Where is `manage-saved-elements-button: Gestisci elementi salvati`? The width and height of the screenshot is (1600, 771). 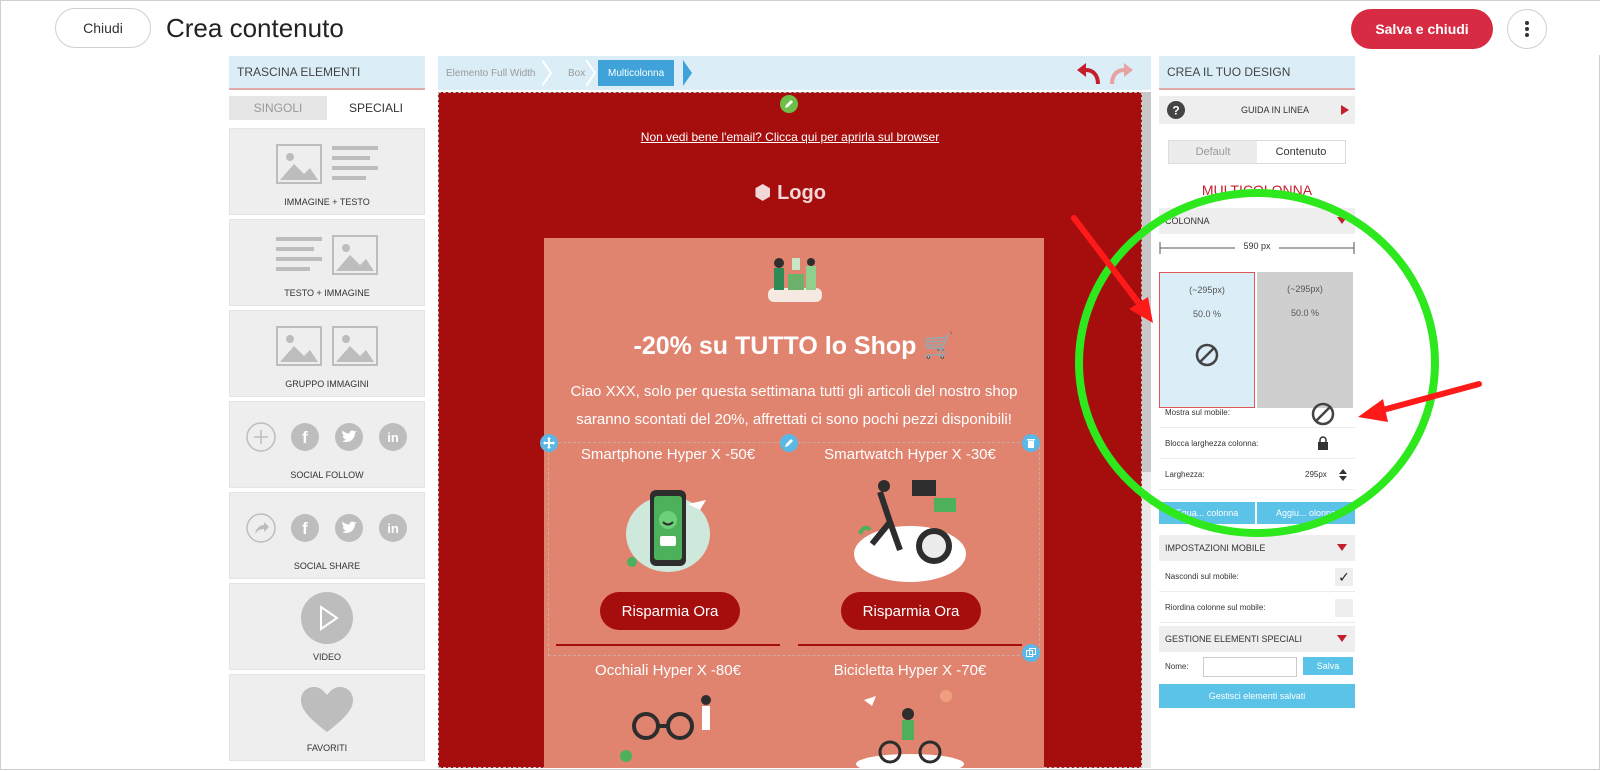
manage-saved-elements-button: Gestisci elementi salvati is located at coordinates (1257, 696).